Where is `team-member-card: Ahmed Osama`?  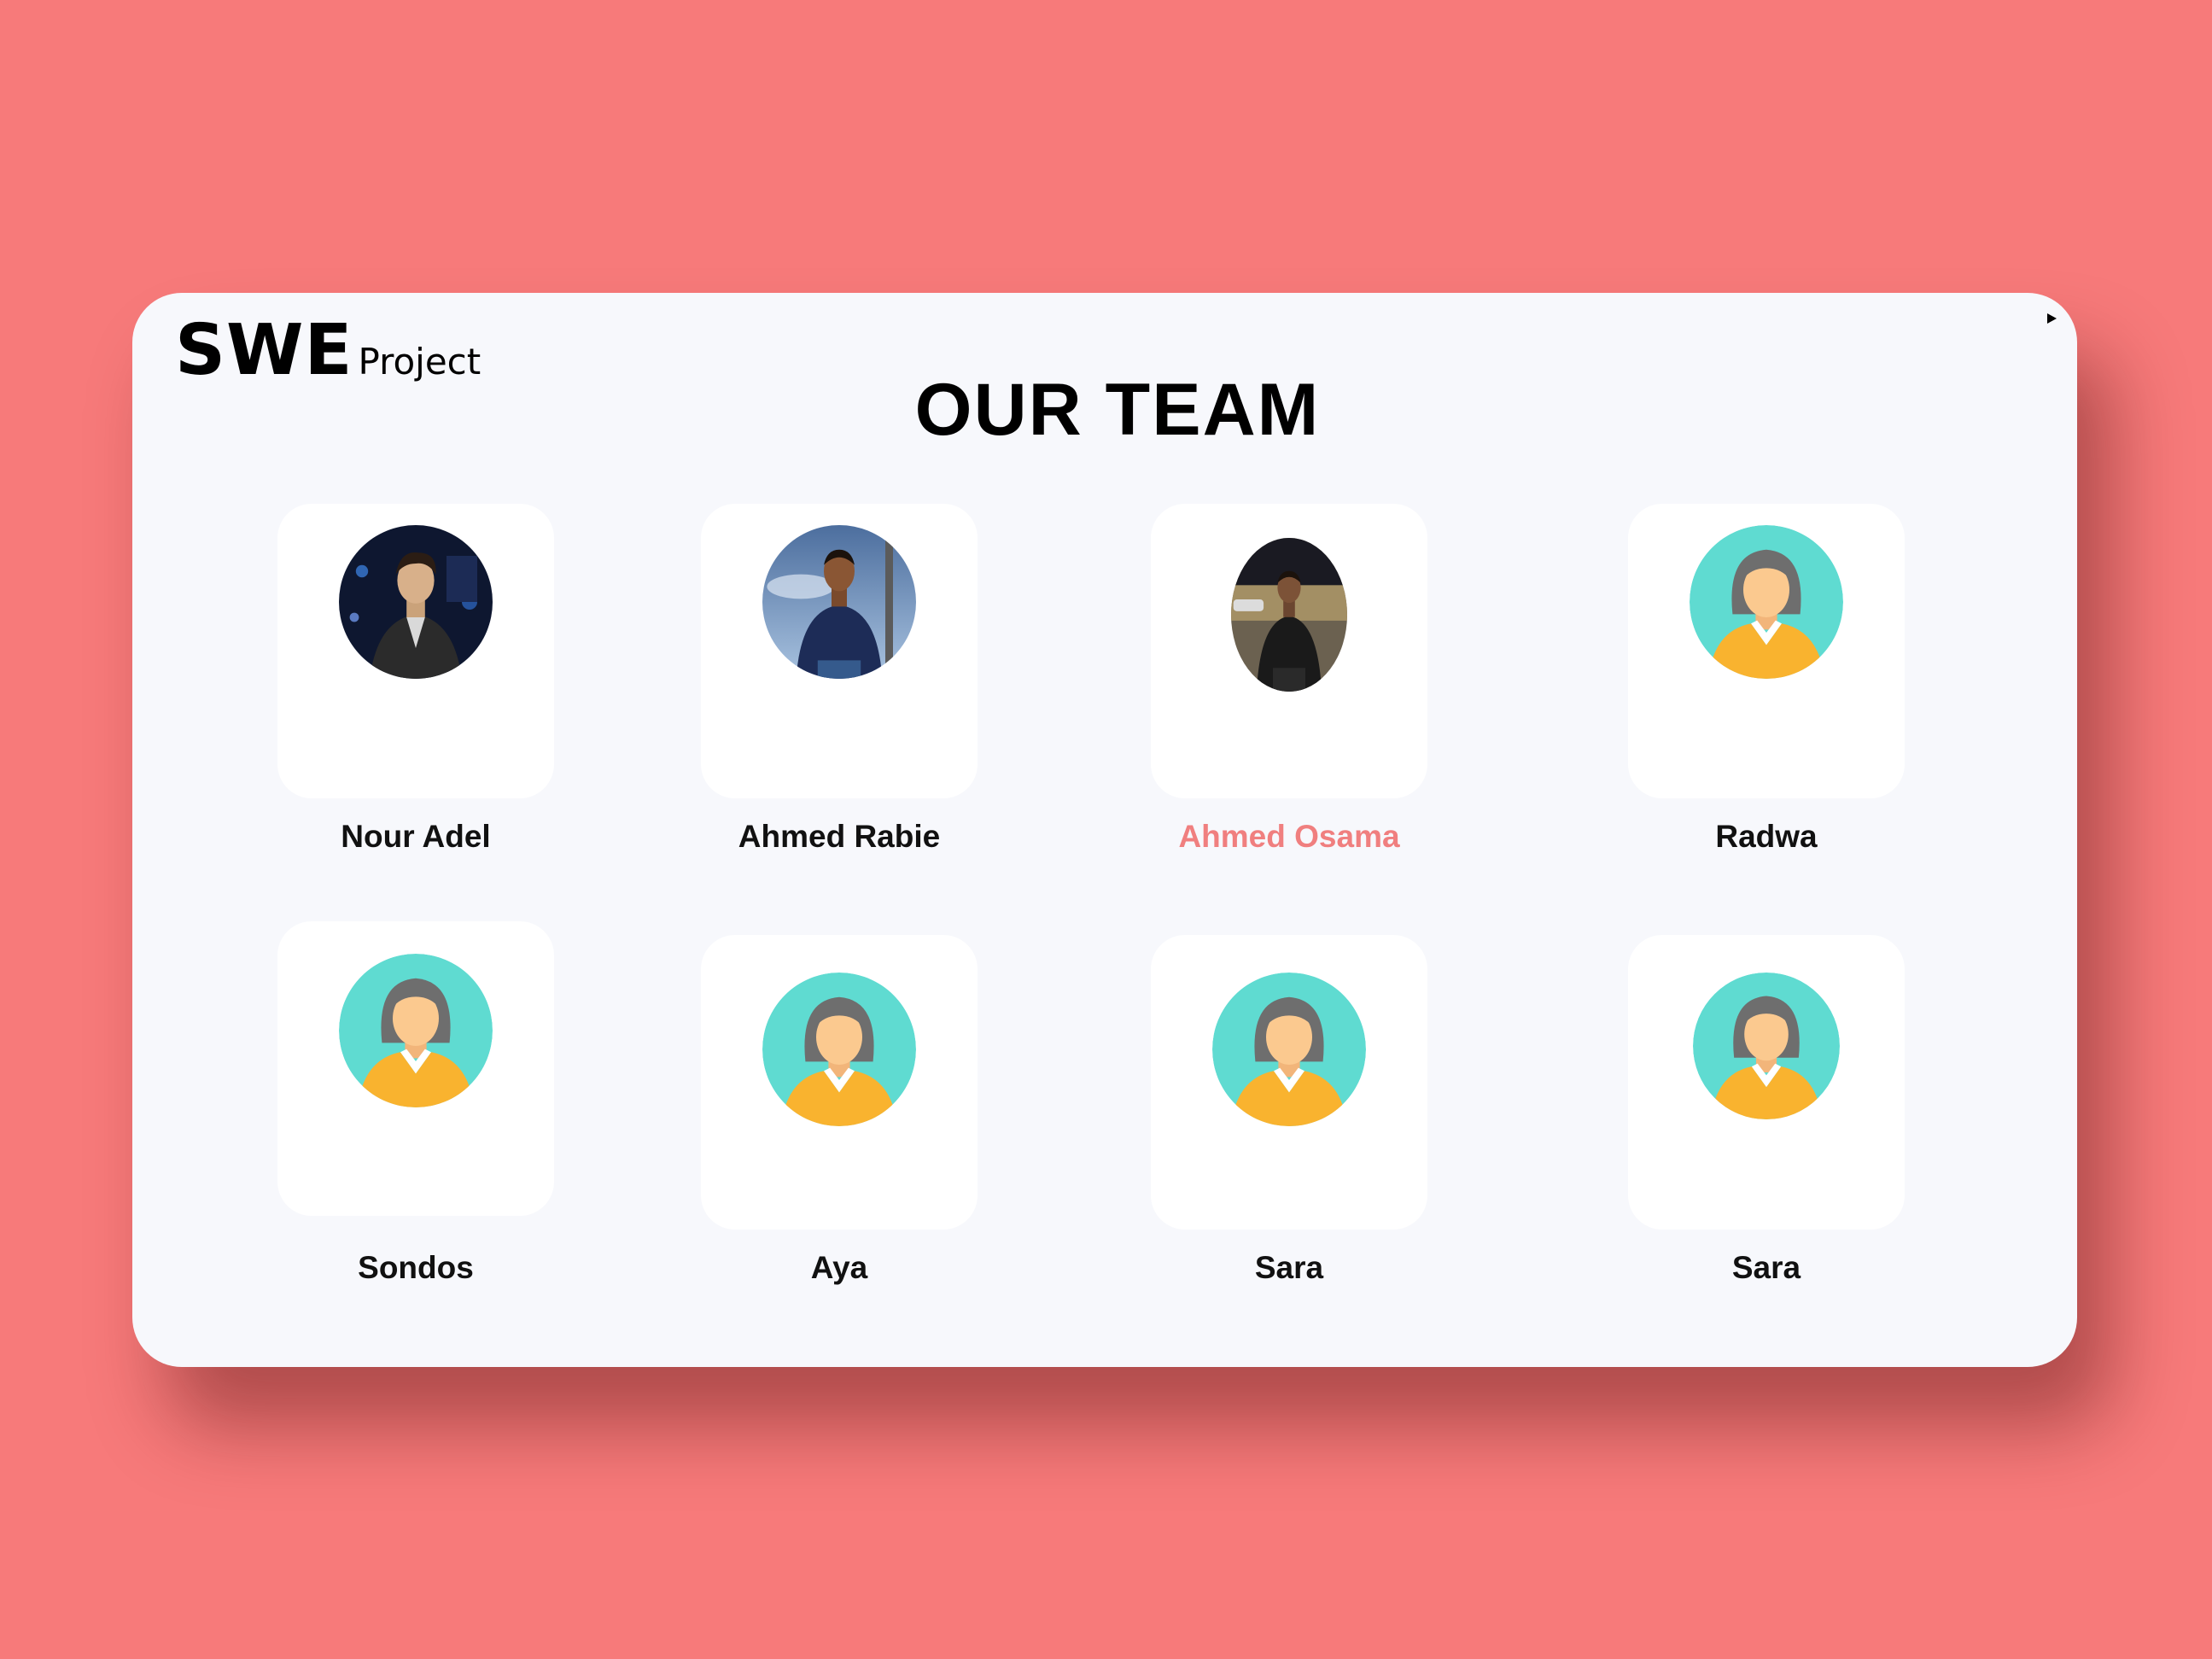 team-member-card: Ahmed Osama is located at coordinates (1289, 679).